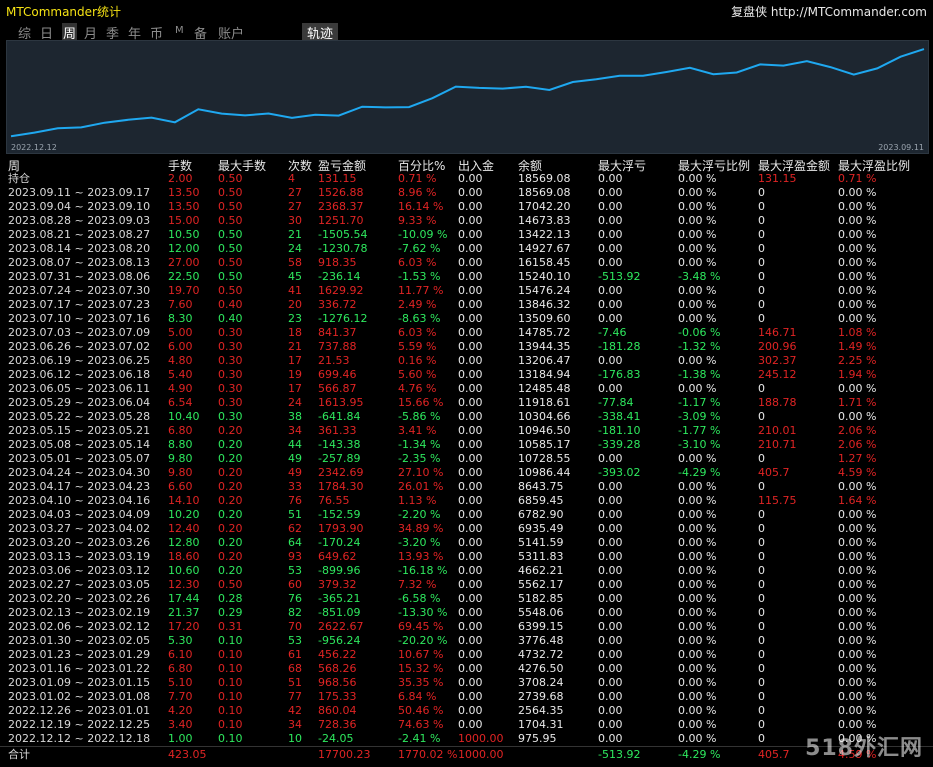 This screenshot has height=767, width=933. Describe the element at coordinates (421, 486) in the screenshot. I see `cell-pct: 26.01 %` at that location.